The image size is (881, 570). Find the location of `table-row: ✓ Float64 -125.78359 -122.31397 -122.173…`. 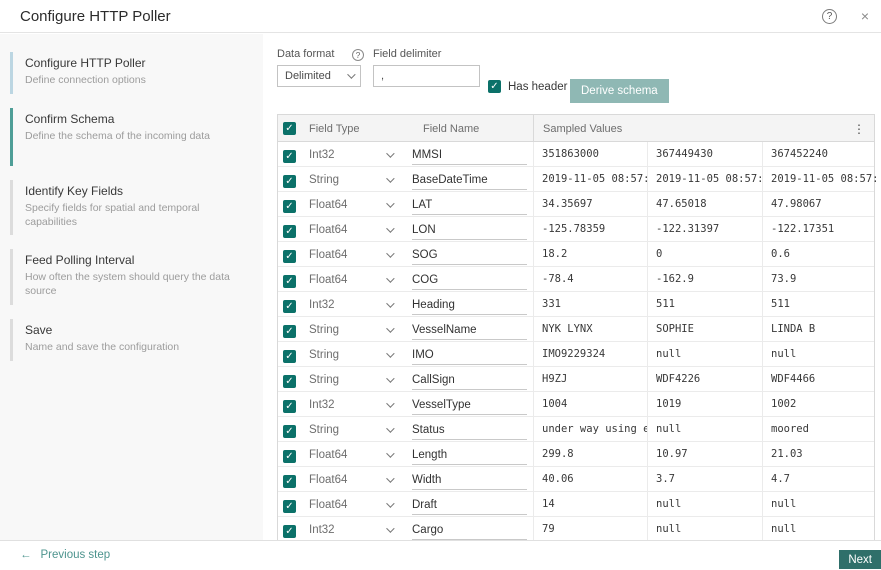

table-row: ✓ Float64 -125.78359 -122.31397 -122.173… is located at coordinates (576, 229).